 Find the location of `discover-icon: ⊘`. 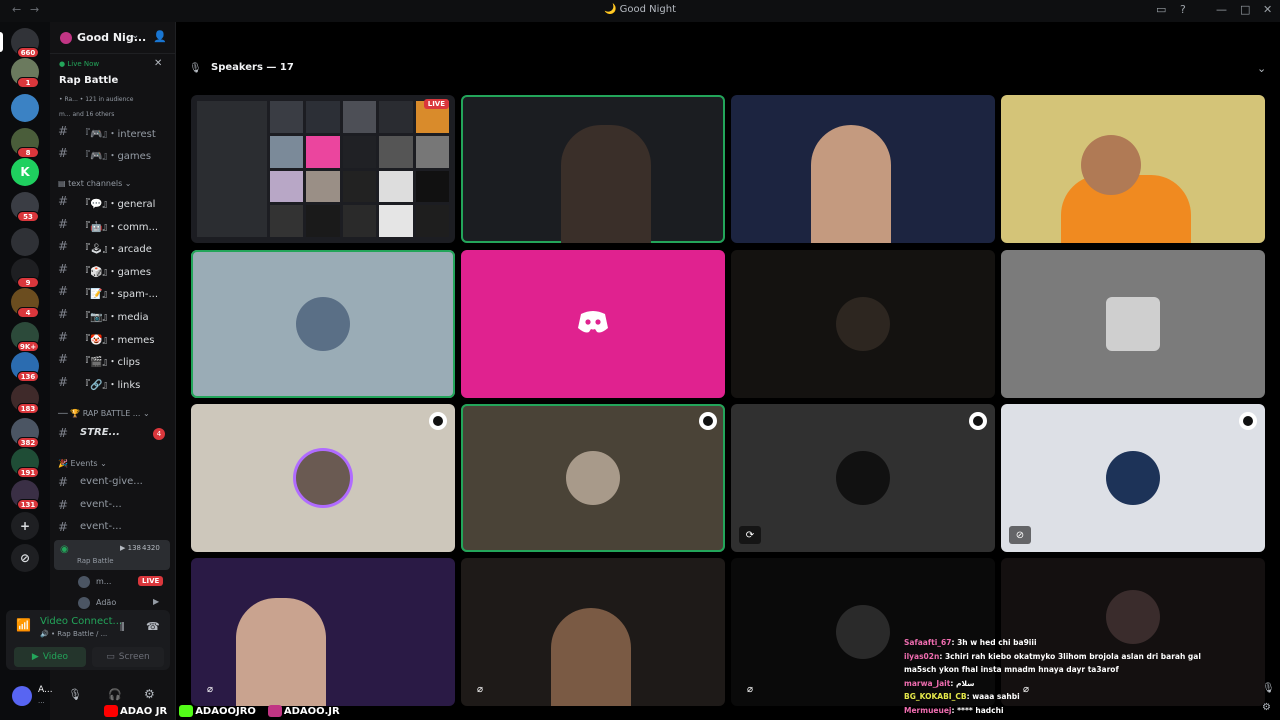

discover-icon: ⊘ is located at coordinates (25, 558).